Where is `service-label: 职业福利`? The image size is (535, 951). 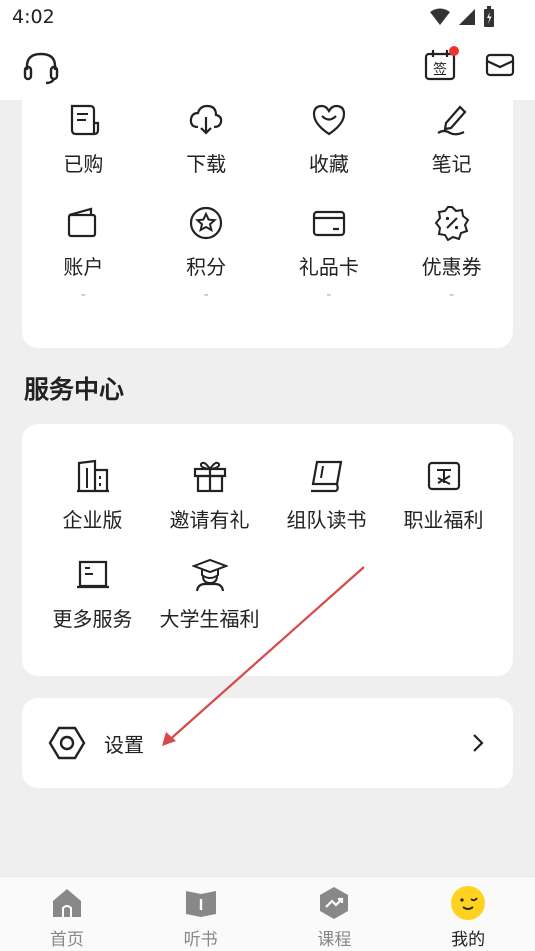 service-label: 职业福利 is located at coordinates (443, 520).